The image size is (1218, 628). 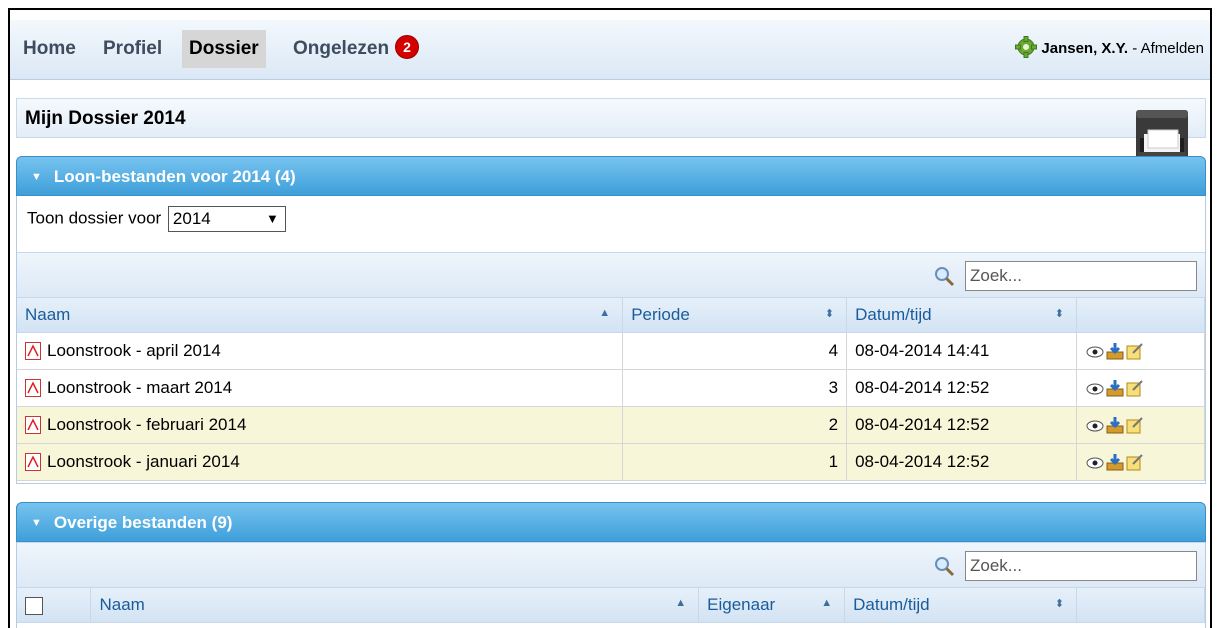 What do you see at coordinates (143, 461) in the screenshot?
I see `file-name: Loonstrook - januari 2014` at bounding box center [143, 461].